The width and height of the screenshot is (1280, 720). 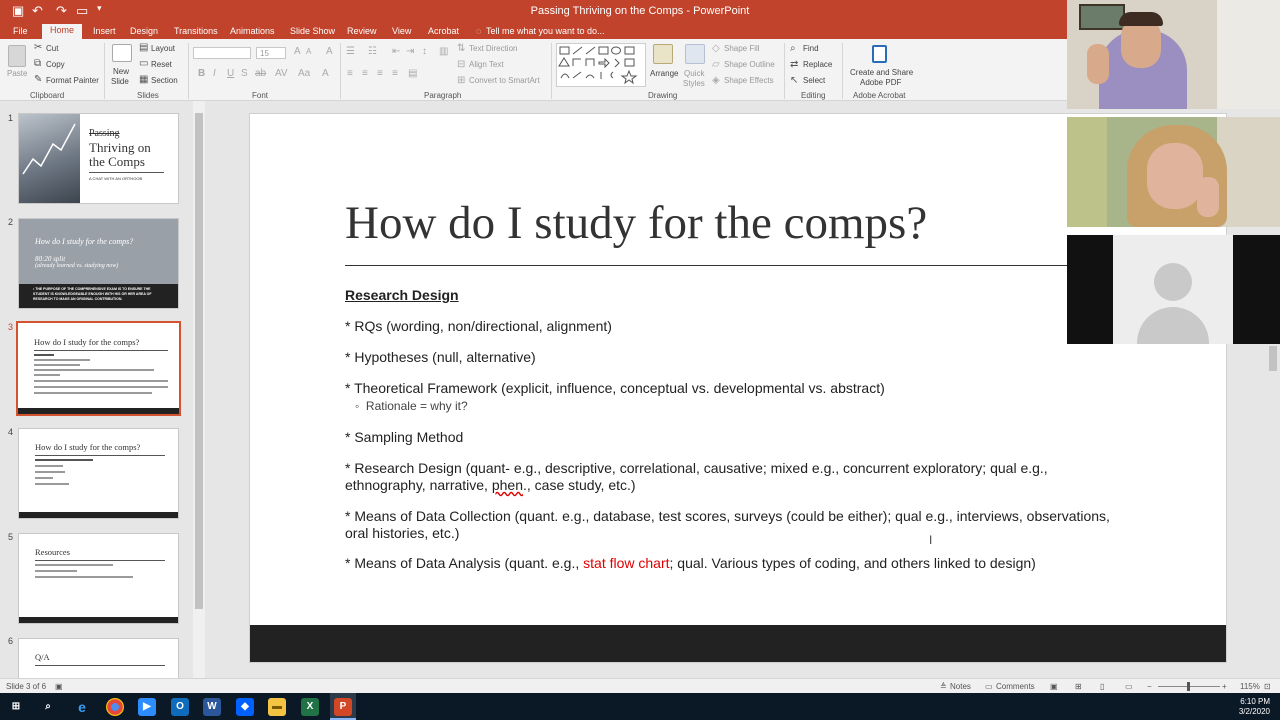 I want to click on text-direction-button: Text Direction, so click(x=493, y=48).